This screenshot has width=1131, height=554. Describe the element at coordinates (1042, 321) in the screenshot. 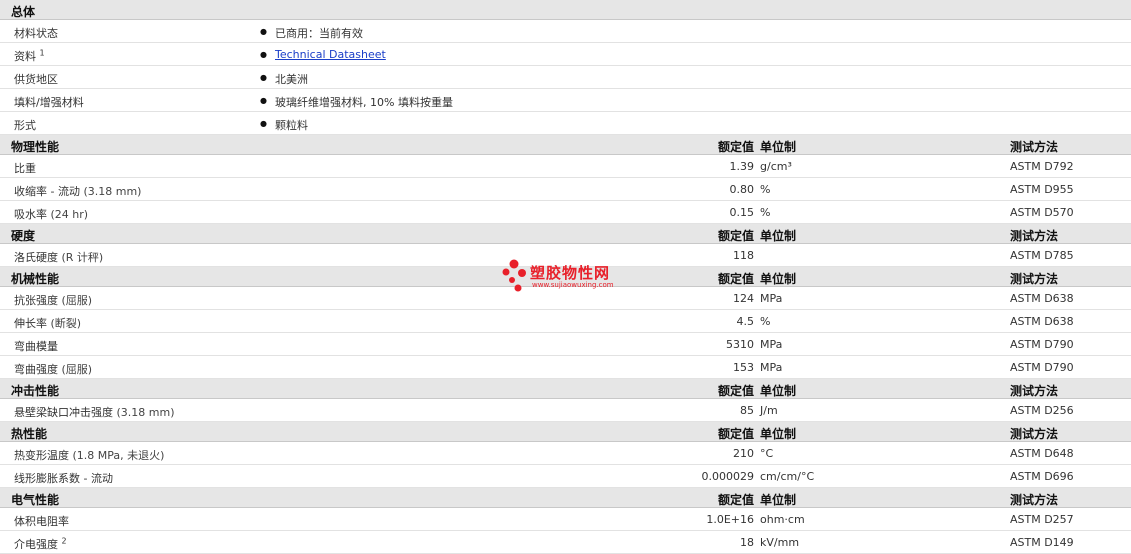

I see `test-method: ASTM D638` at that location.